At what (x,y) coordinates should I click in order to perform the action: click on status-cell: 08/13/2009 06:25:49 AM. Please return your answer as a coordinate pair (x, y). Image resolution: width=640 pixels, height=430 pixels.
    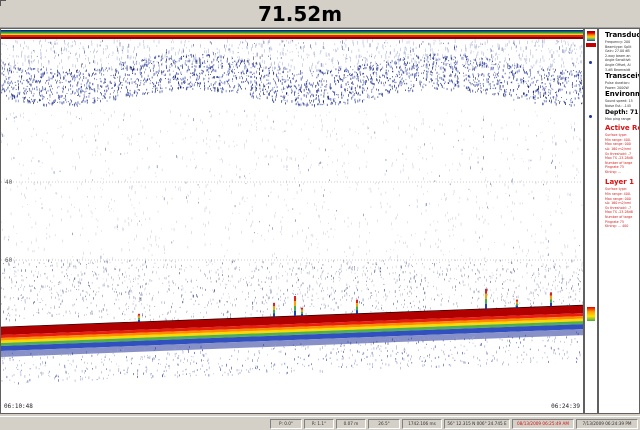
    Looking at the image, I should click on (543, 424).